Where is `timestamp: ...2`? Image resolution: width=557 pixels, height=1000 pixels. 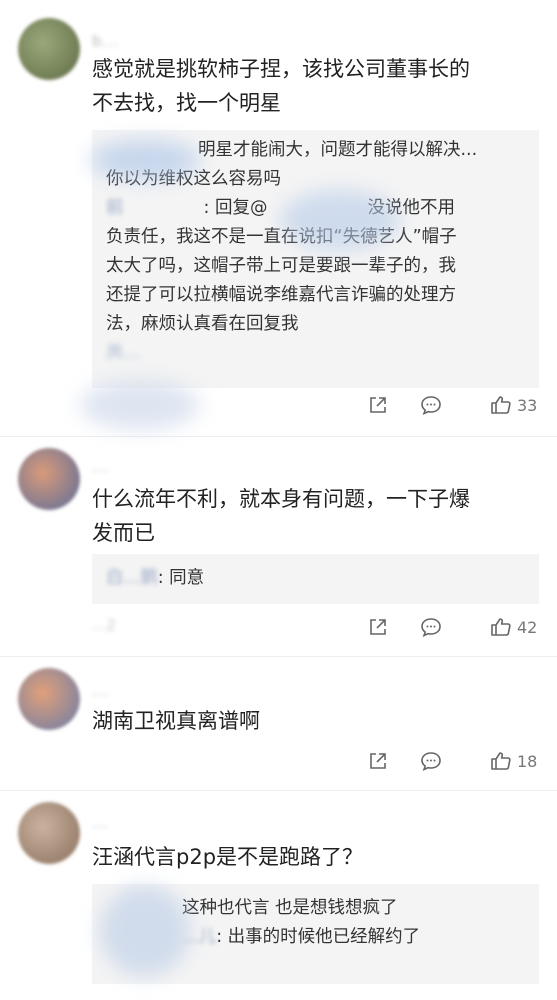 timestamp: ...2 is located at coordinates (104, 625).